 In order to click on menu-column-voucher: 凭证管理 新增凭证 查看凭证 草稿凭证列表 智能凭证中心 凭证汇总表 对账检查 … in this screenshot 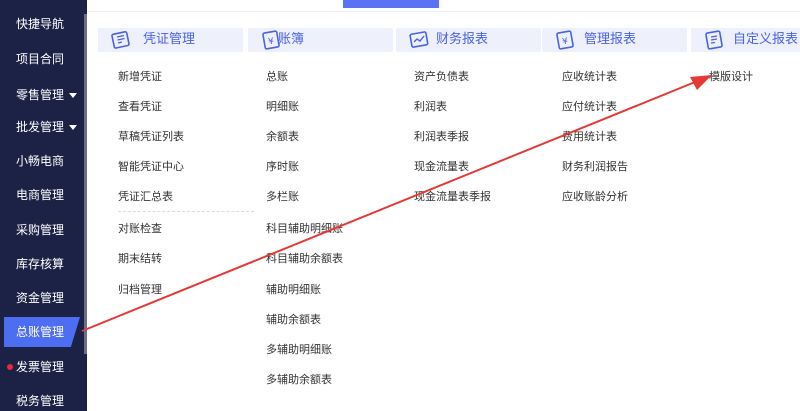, I will do `click(176, 162)`.